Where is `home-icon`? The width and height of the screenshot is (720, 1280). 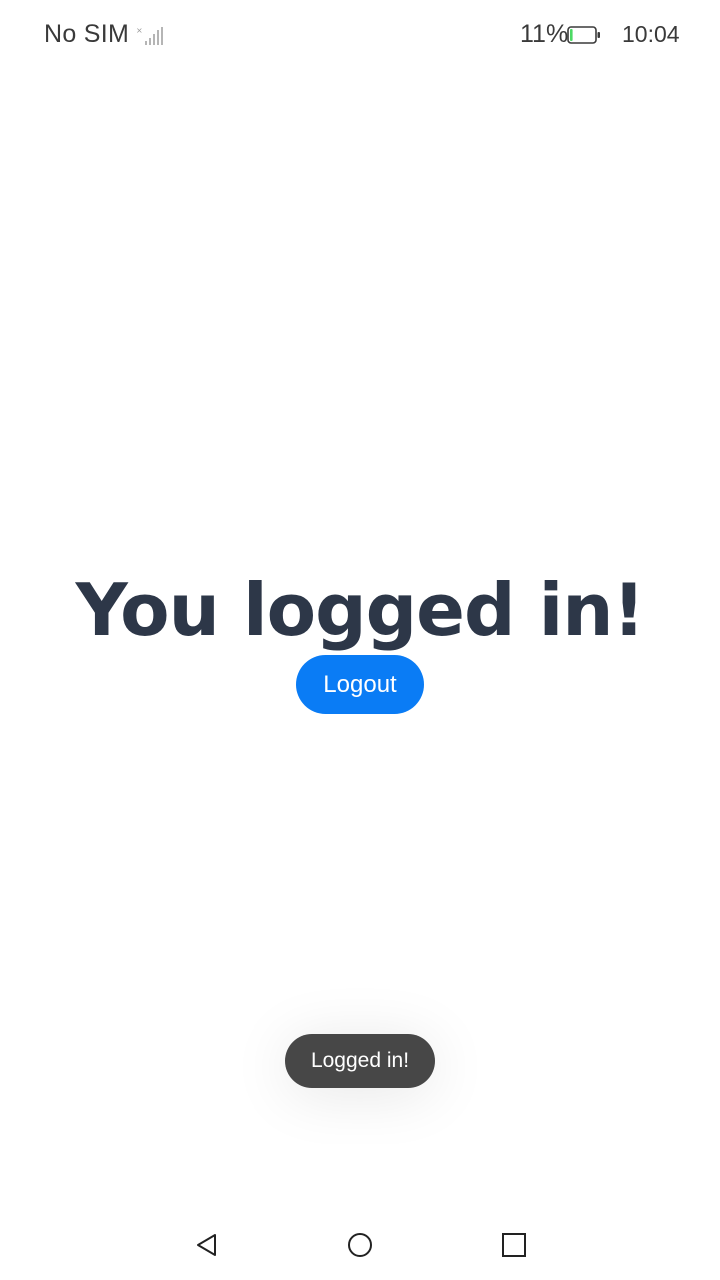 home-icon is located at coordinates (360, 1245).